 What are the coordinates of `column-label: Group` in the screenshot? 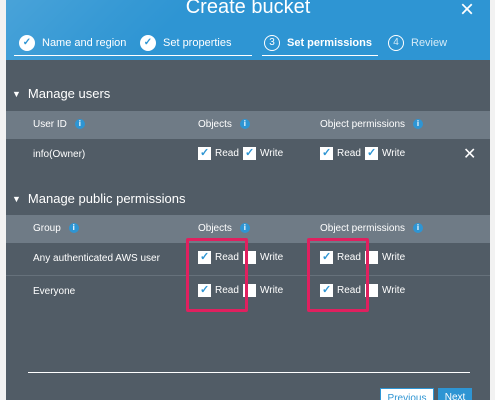 It's located at (47, 228).